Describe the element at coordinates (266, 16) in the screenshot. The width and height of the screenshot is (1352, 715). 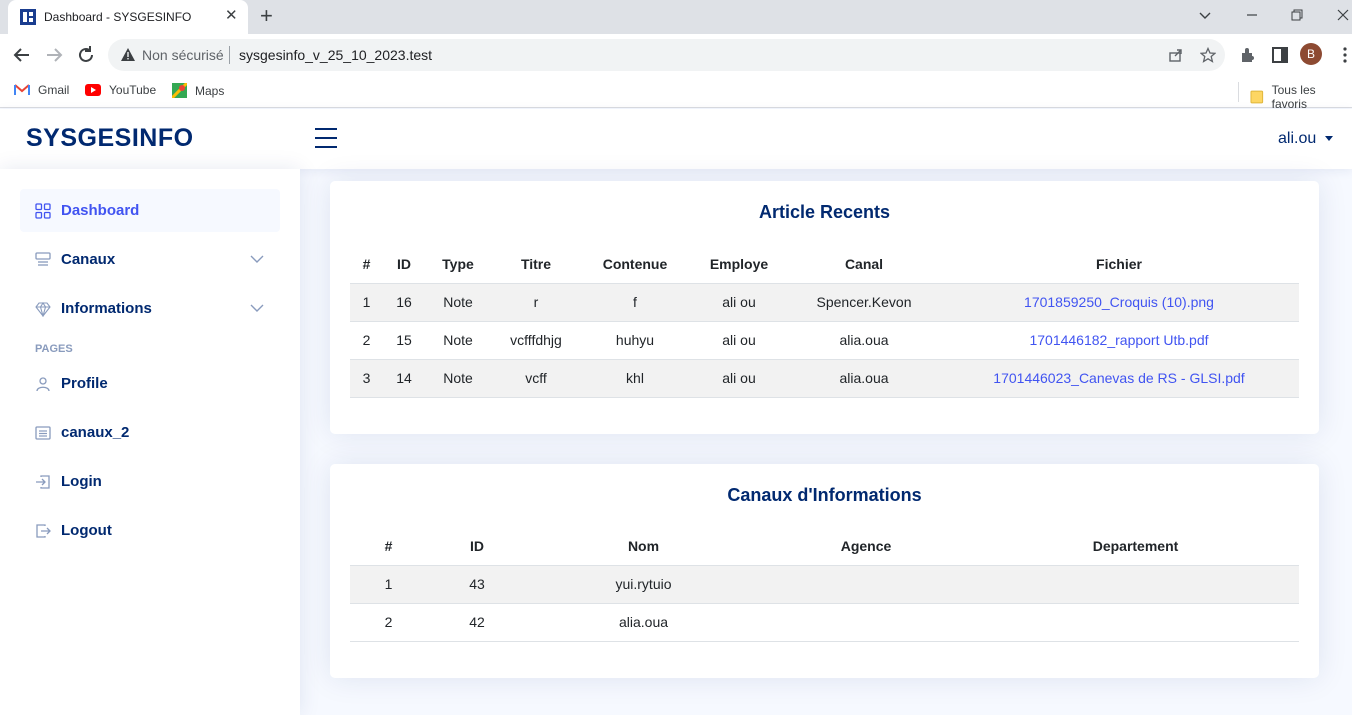
I see `new-tab-icon: +` at that location.